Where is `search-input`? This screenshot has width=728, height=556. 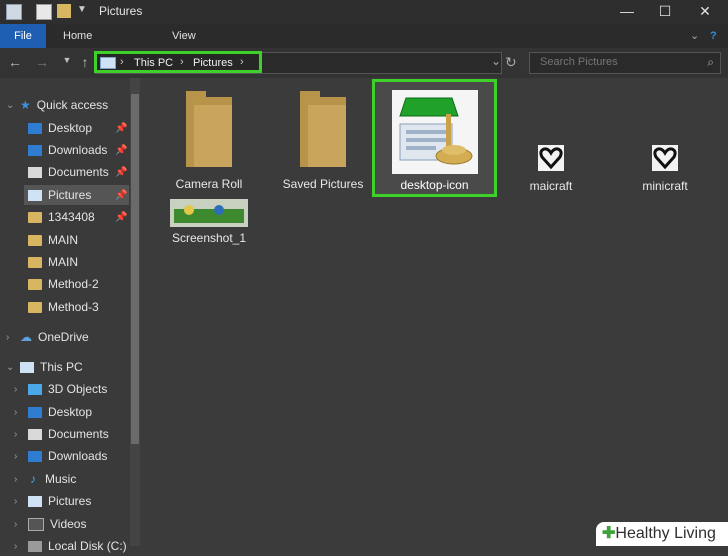 search-input is located at coordinates (620, 62).